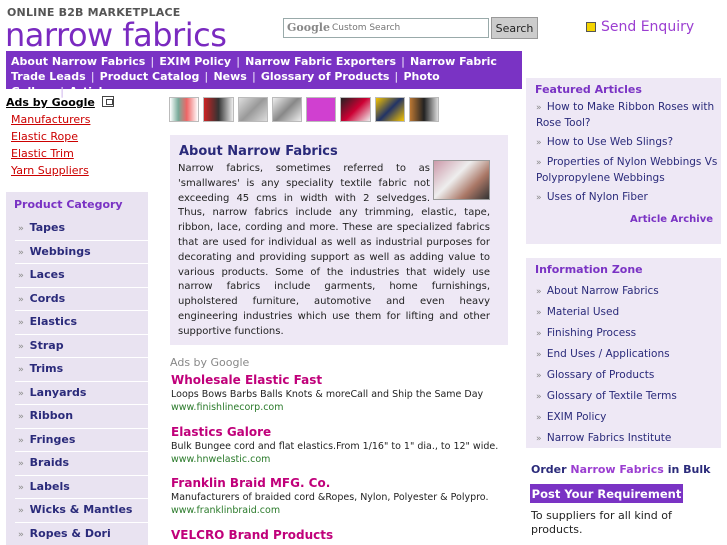 This screenshot has height=545, width=727. What do you see at coordinates (423, 109) in the screenshot?
I see `thumbnail-ribbon` at bounding box center [423, 109].